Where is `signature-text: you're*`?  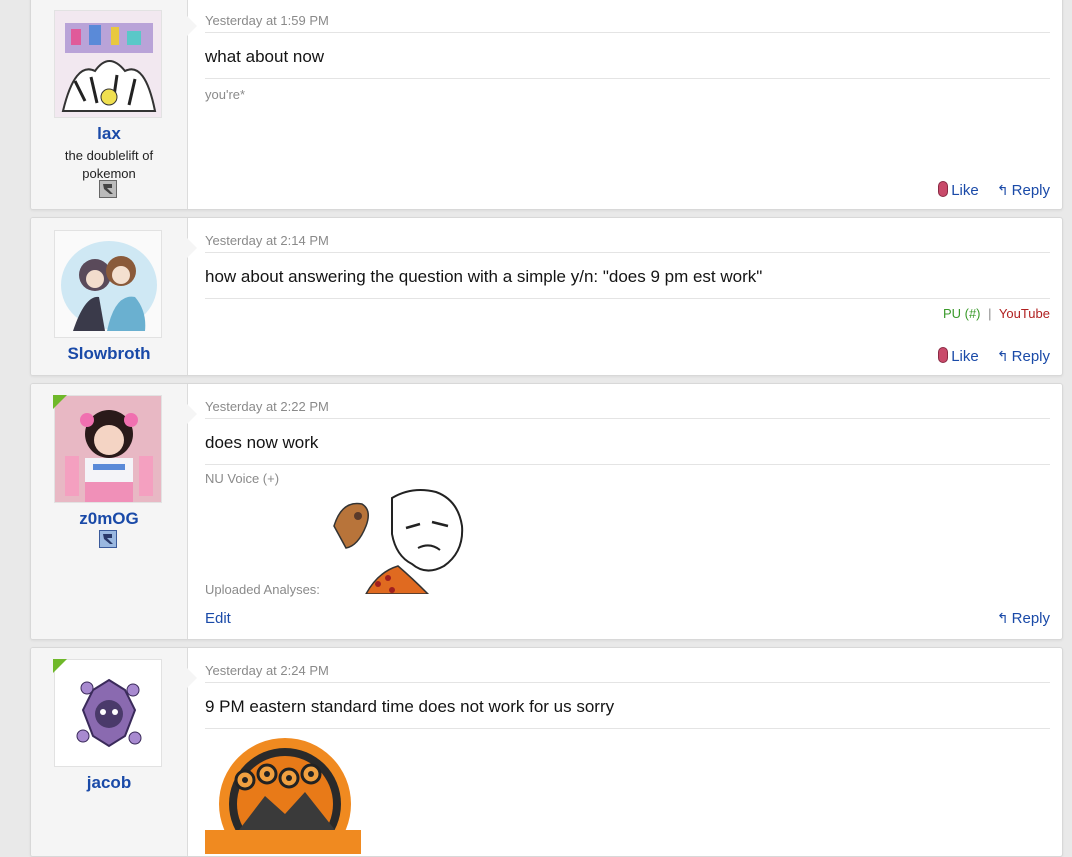
signature-text: you're* is located at coordinates (225, 94).